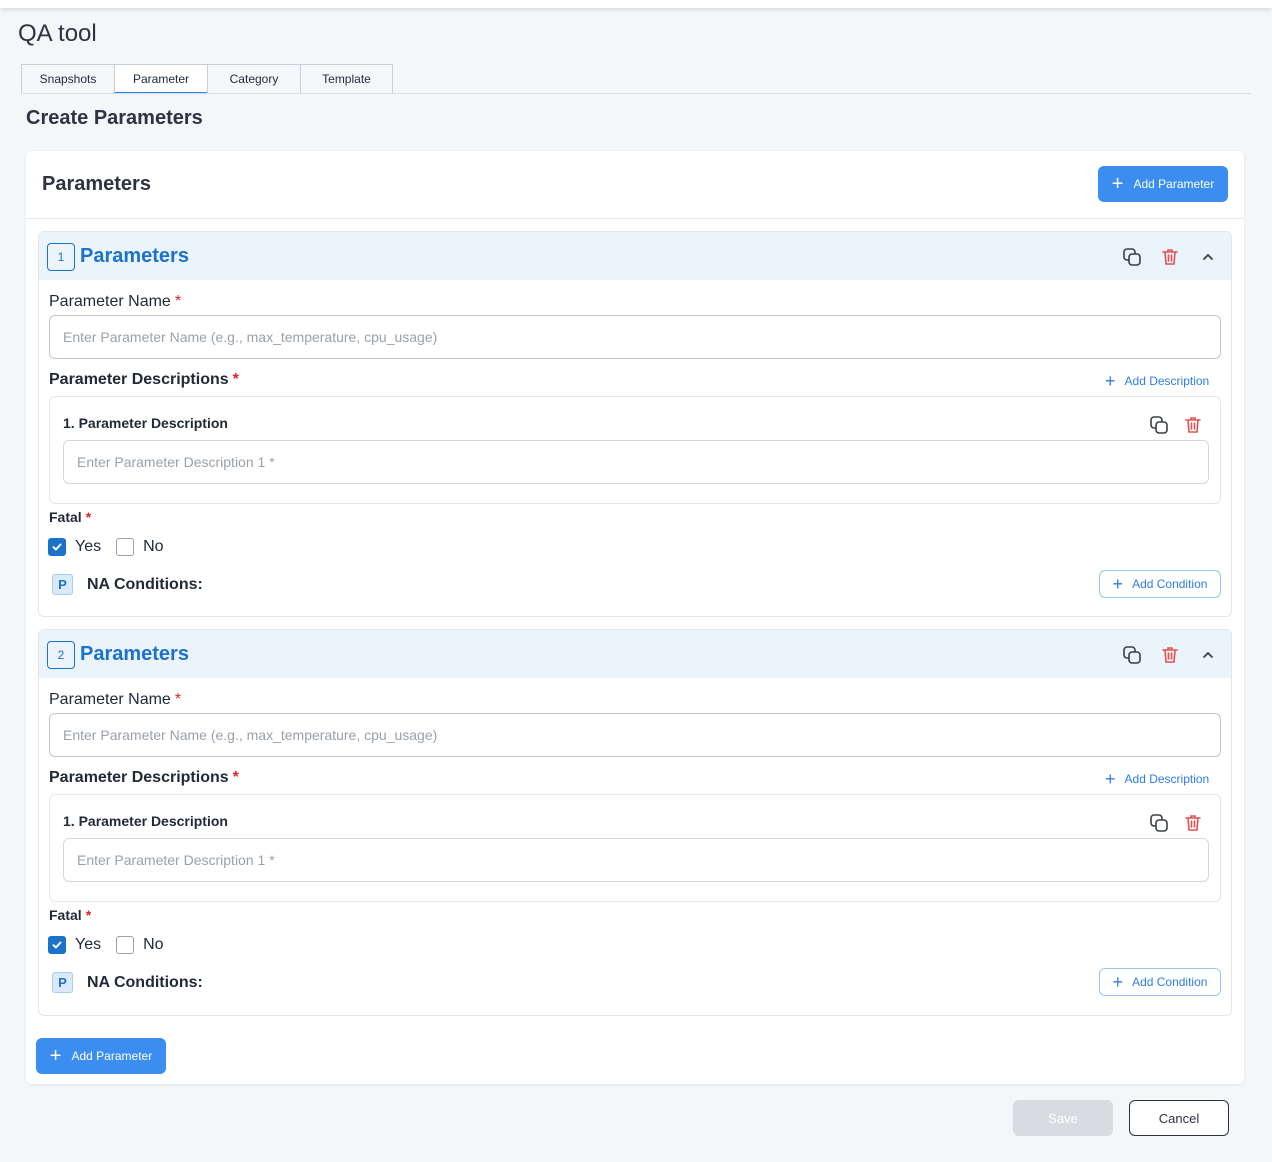 The height and width of the screenshot is (1162, 1272). Describe the element at coordinates (1063, 1118) in the screenshot. I see `save-button: Save` at that location.